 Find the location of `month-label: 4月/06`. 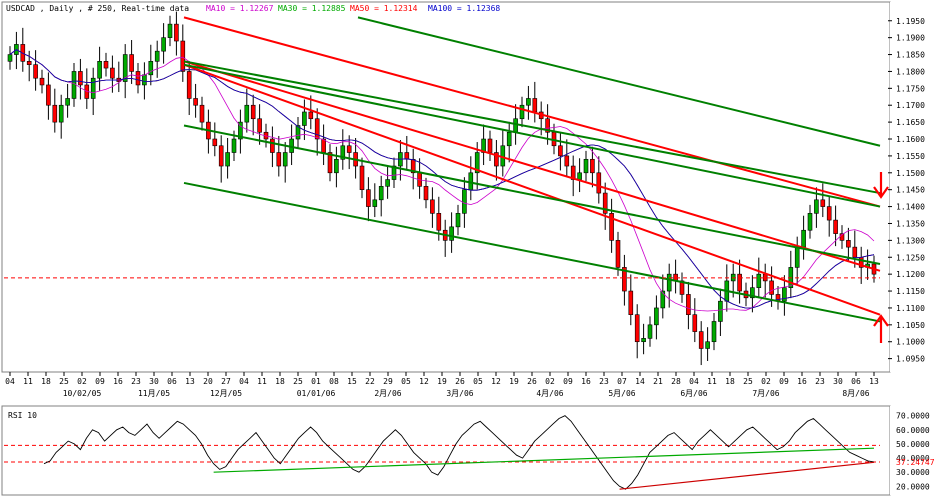

month-label: 4月/06 is located at coordinates (549, 393).